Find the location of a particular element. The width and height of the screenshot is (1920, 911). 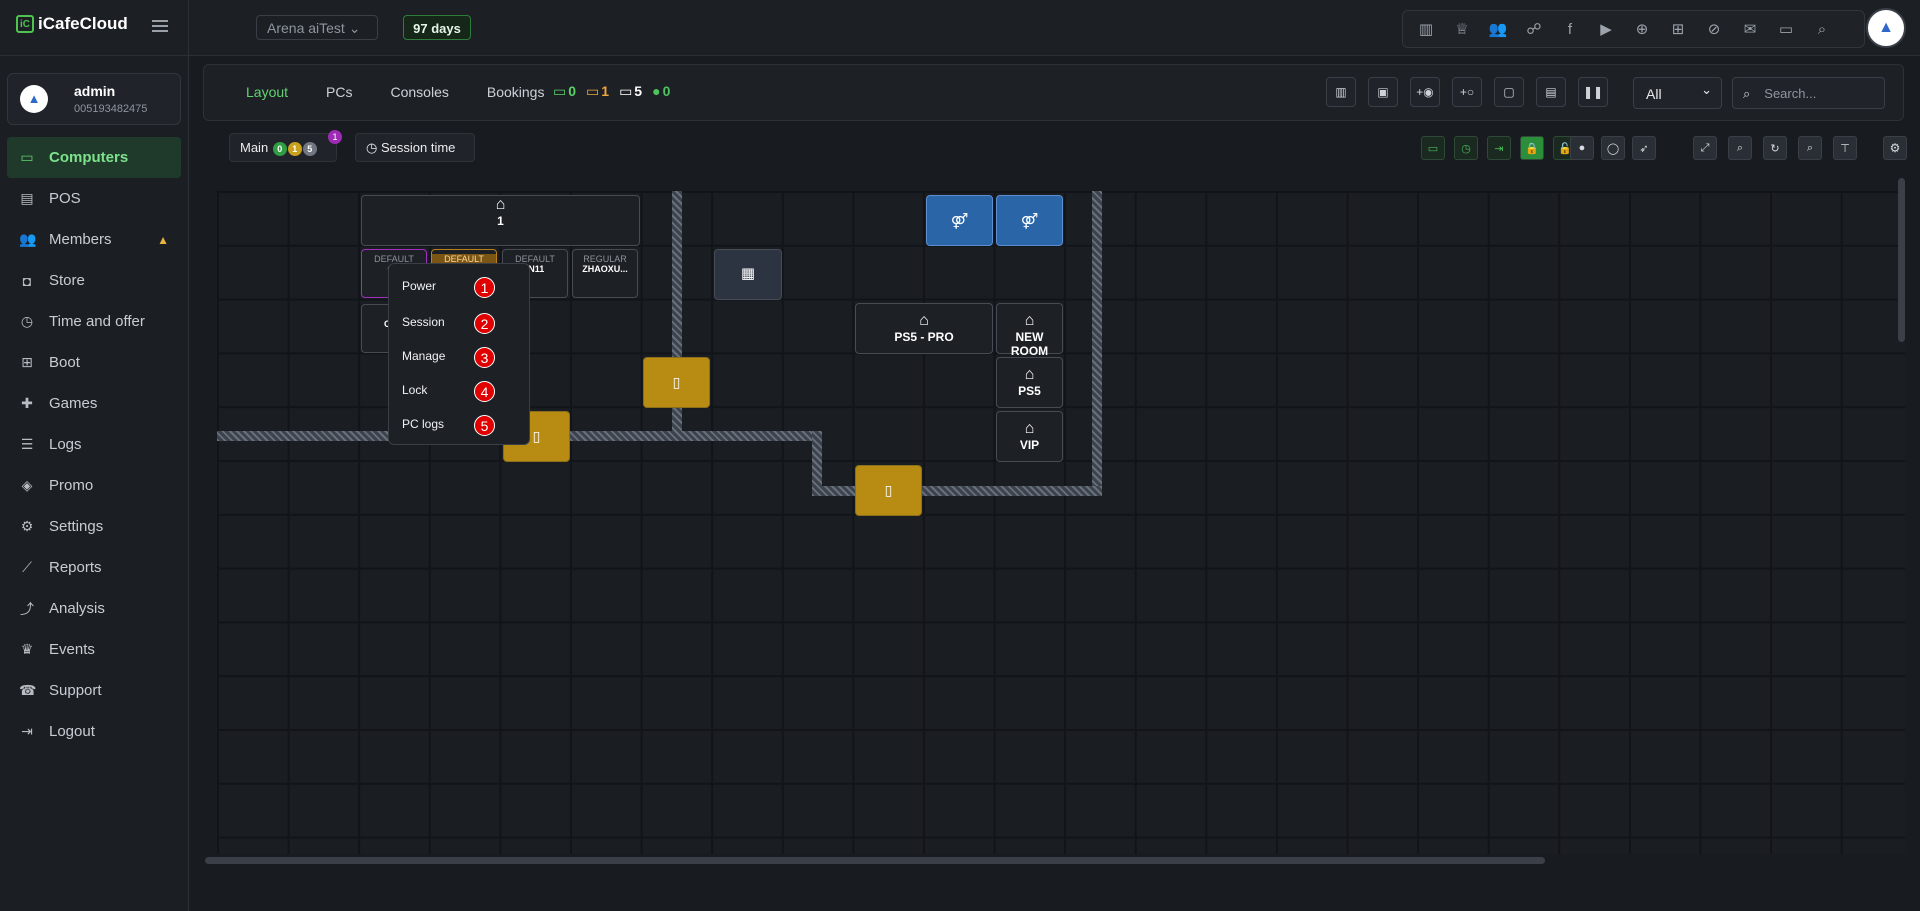

sidebar-item-boot: ⊞ Boot is located at coordinates (94, 362).